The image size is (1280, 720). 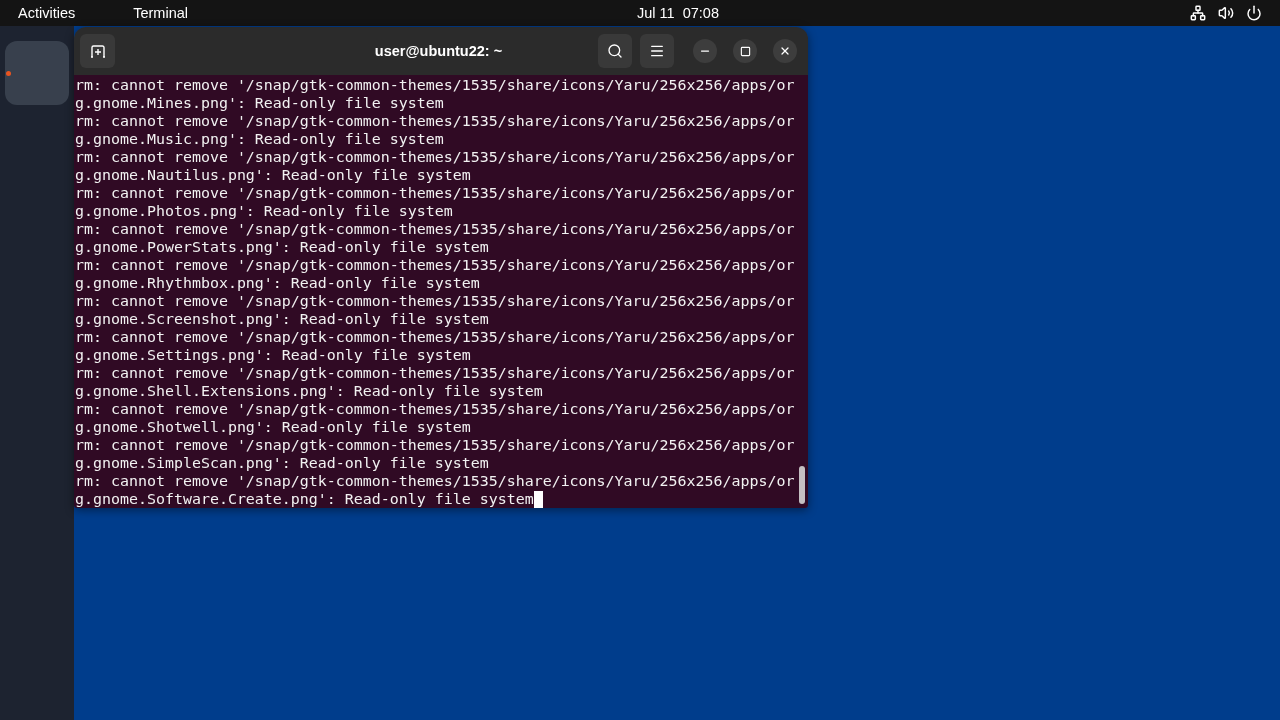 I want to click on menu-button, so click(x=657, y=51).